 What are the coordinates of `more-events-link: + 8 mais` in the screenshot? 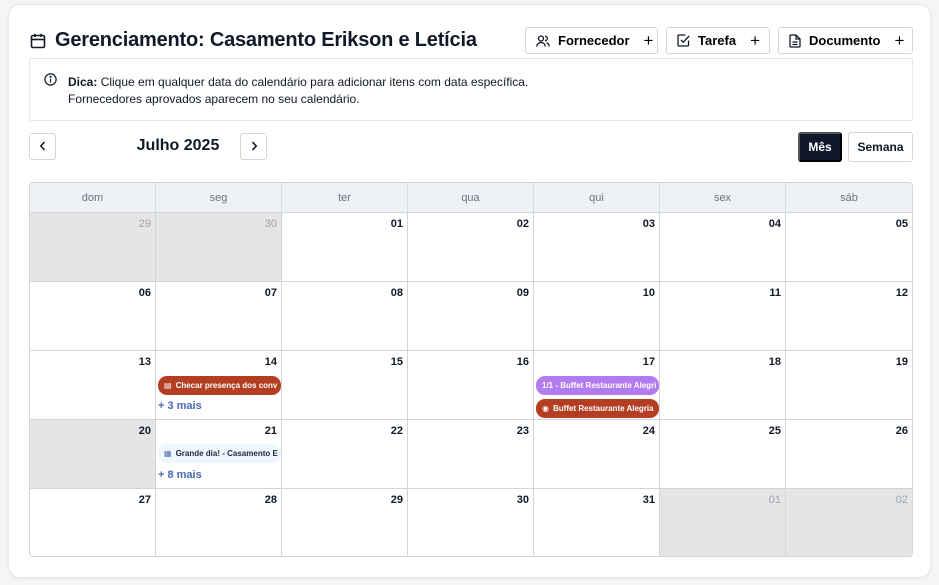 It's located at (180, 475).